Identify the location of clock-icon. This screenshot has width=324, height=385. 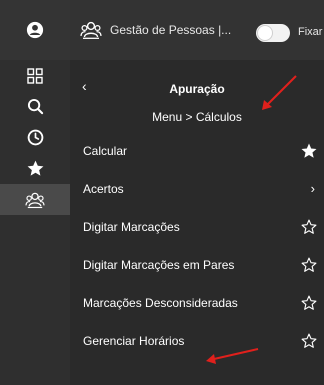
(35, 137).